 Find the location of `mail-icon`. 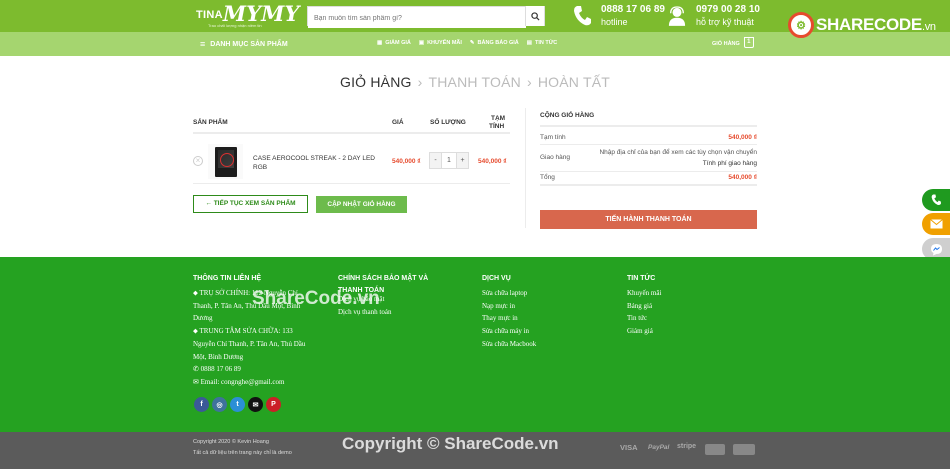

mail-icon is located at coordinates (936, 224).